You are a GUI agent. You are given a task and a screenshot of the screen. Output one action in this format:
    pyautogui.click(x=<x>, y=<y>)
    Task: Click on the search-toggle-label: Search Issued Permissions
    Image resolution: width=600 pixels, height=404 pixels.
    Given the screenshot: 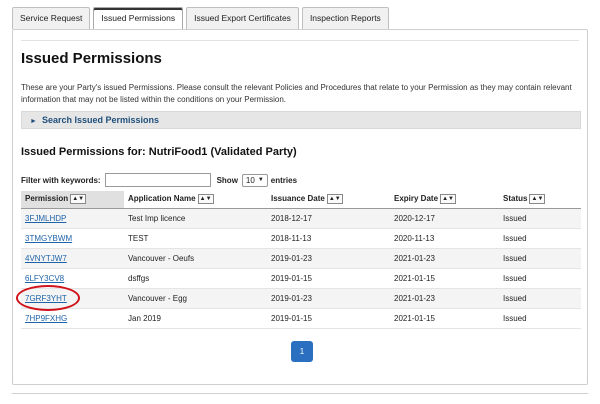 What is the action you would take?
    pyautogui.click(x=100, y=120)
    